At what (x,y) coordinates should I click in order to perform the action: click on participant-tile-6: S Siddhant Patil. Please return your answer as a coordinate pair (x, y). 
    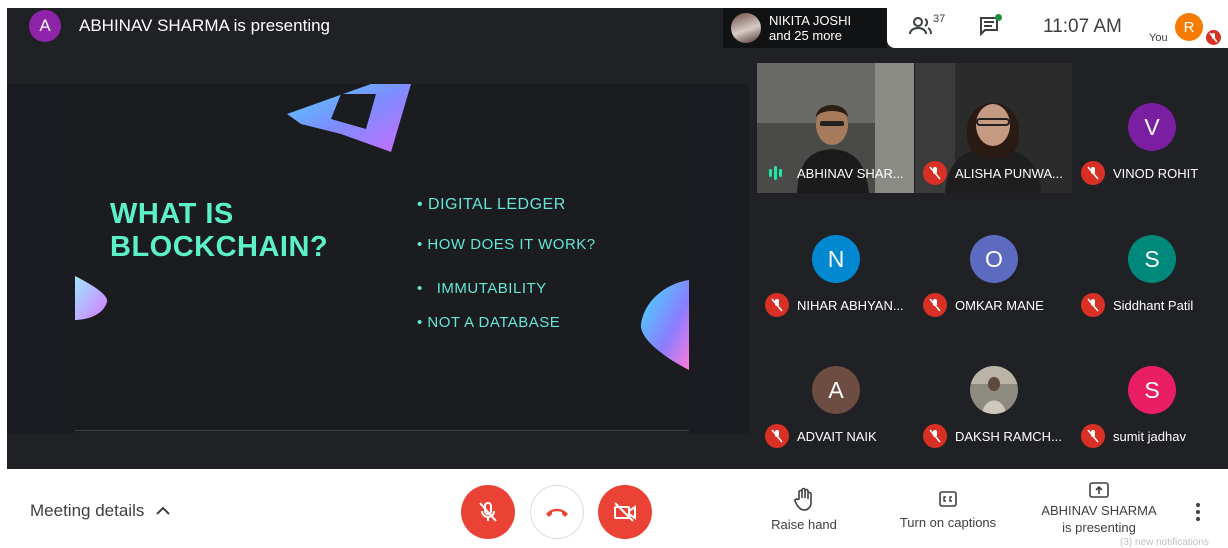
    Looking at the image, I should click on (1150, 260).